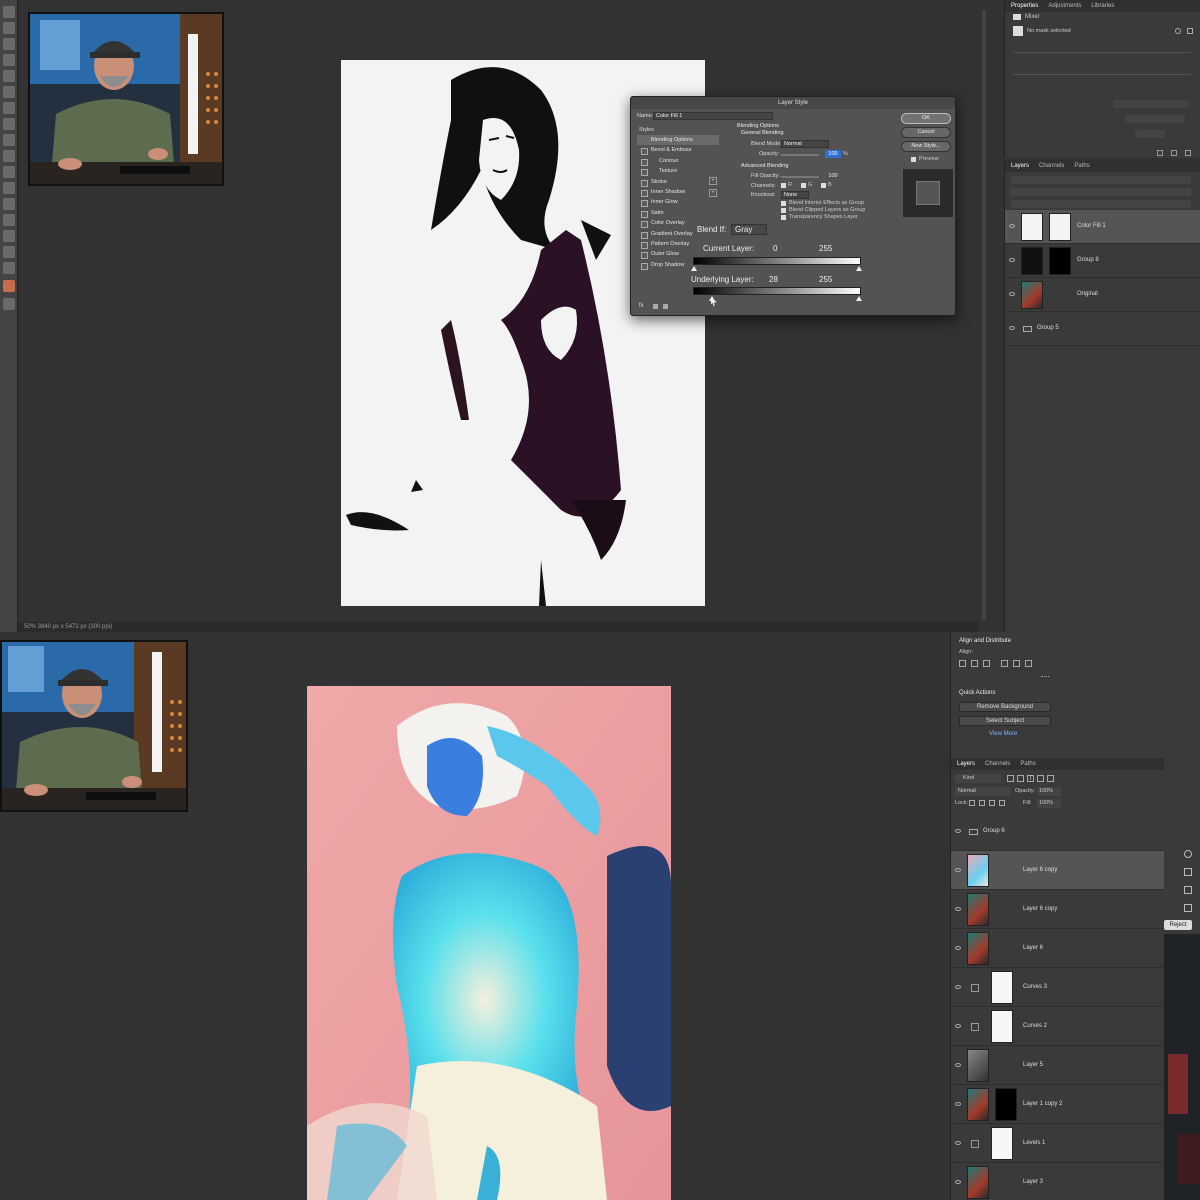 The width and height of the screenshot is (1200, 1200). I want to click on lock-all-icon, so click(1002, 803).